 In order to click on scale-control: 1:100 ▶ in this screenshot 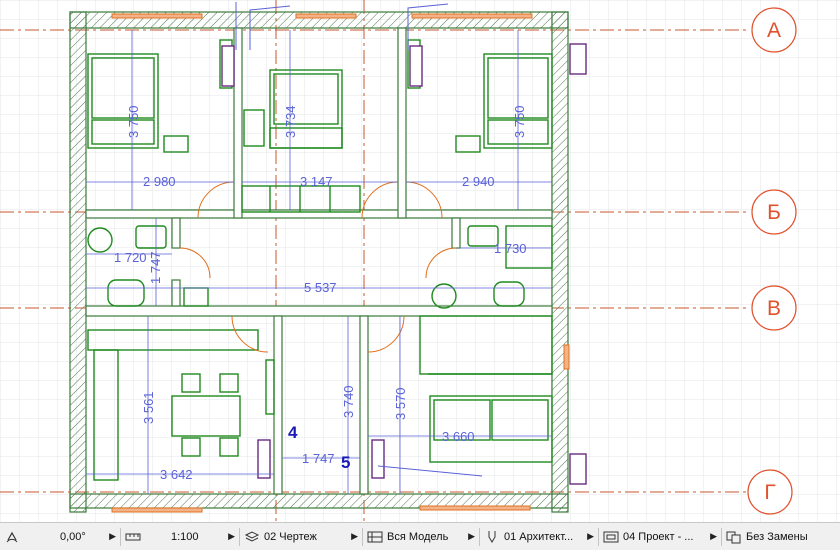, I will do `click(180, 536)`.